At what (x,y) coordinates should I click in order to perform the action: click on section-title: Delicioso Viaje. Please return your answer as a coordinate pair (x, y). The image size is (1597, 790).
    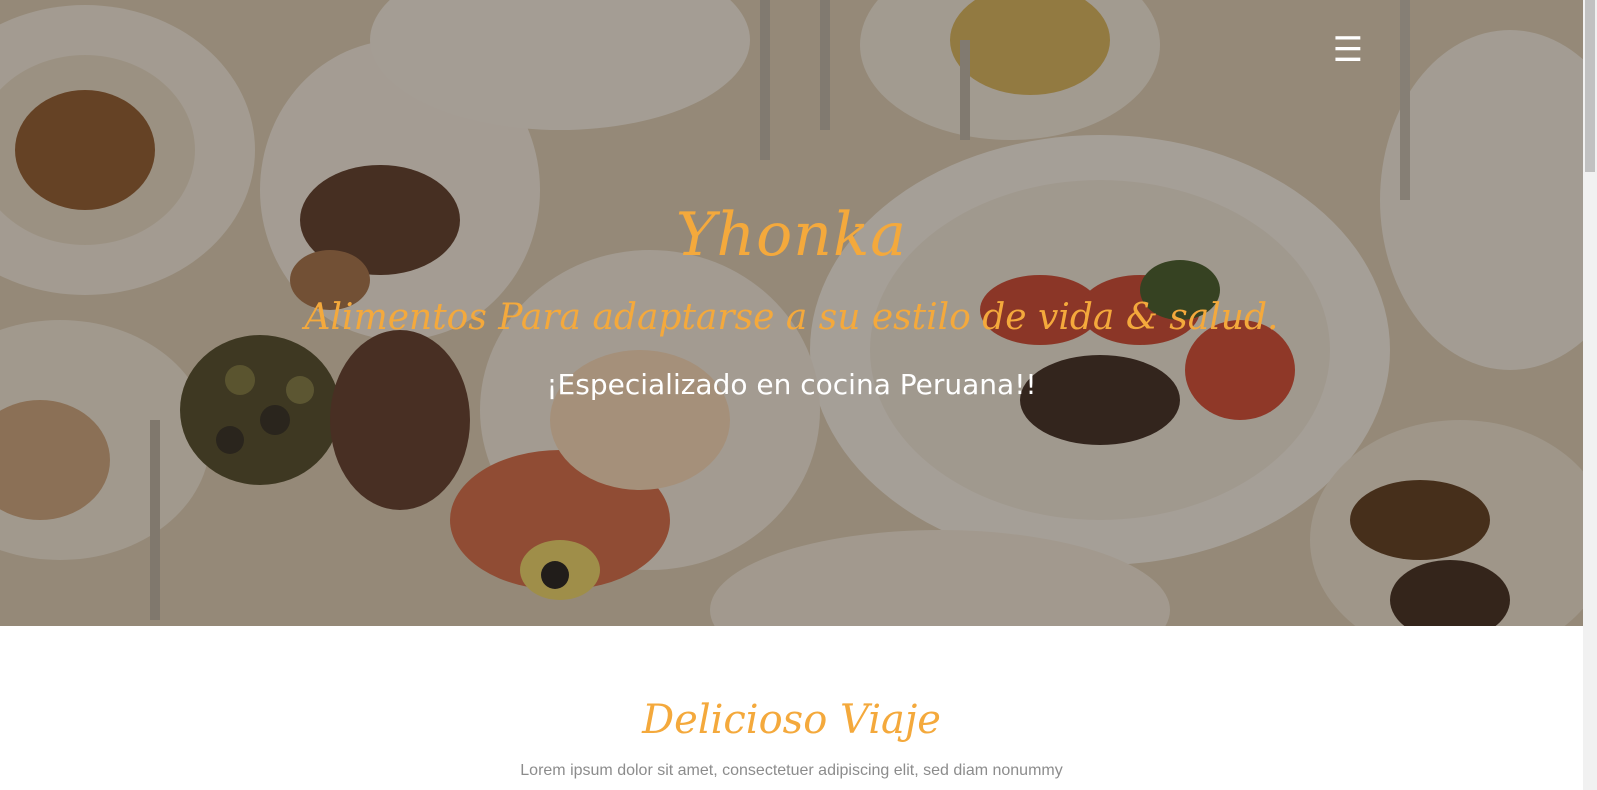
    Looking at the image, I should click on (791, 720).